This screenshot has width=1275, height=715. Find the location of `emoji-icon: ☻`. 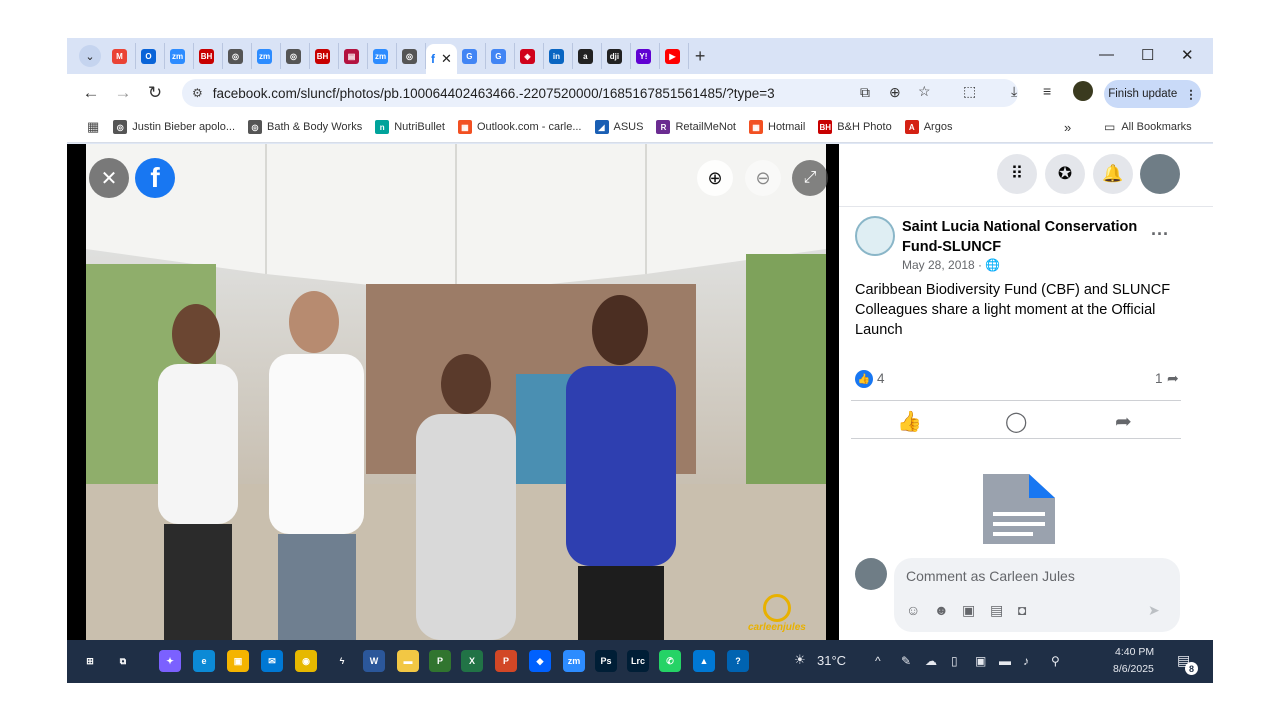

emoji-icon: ☻ is located at coordinates (941, 610).